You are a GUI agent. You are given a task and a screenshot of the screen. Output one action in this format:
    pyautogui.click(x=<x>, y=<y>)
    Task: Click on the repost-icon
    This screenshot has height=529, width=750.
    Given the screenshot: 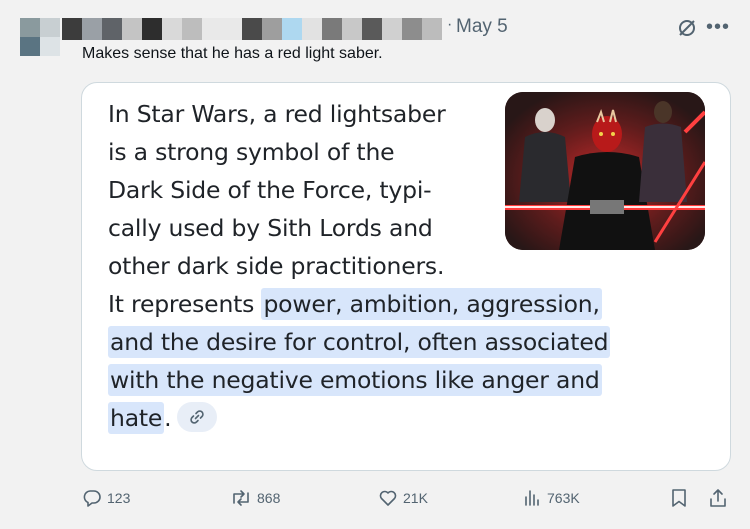 What is the action you would take?
    pyautogui.click(x=241, y=498)
    